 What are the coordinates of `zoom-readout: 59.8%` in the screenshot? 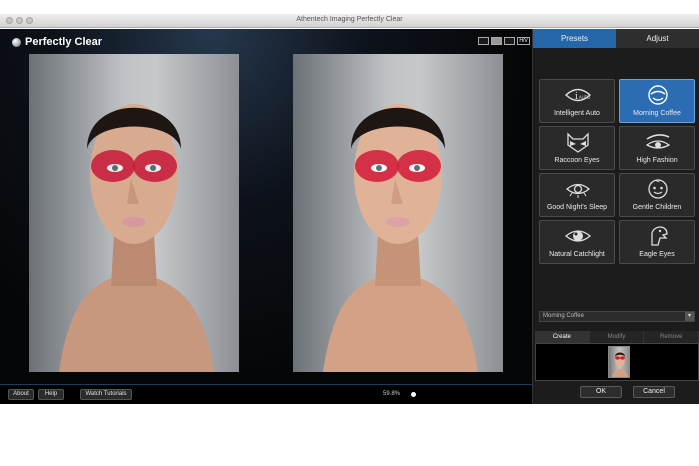 It's located at (392, 394).